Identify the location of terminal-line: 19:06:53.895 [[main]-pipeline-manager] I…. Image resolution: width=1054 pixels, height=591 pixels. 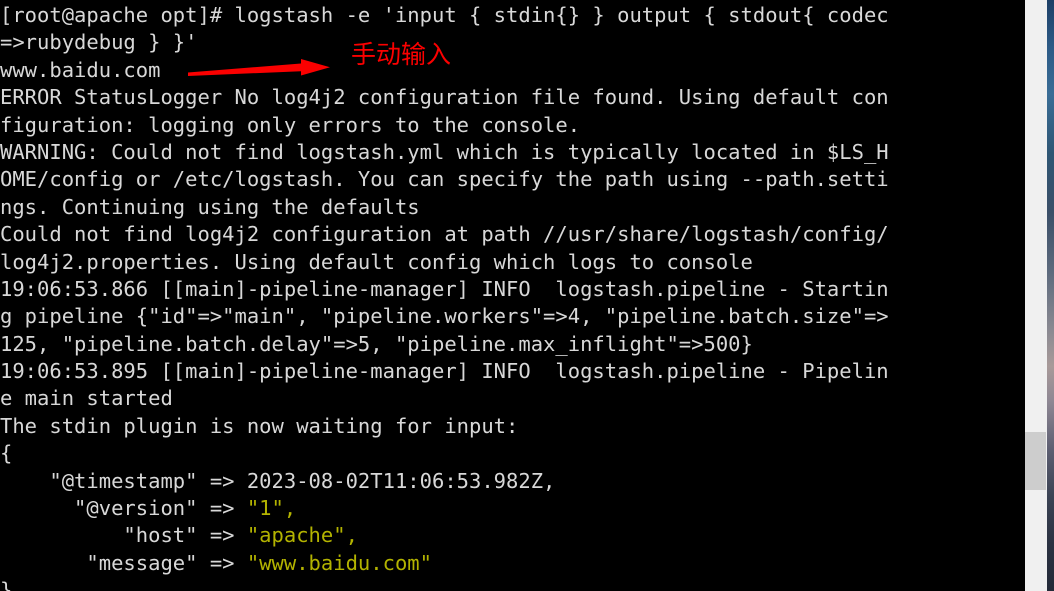
(444, 371).